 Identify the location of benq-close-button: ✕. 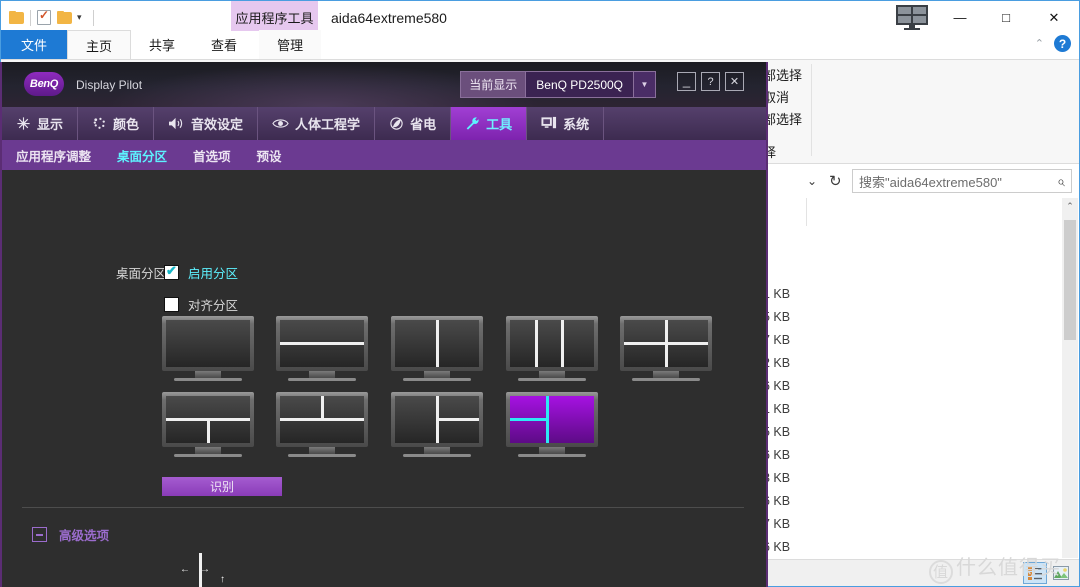
(734, 81).